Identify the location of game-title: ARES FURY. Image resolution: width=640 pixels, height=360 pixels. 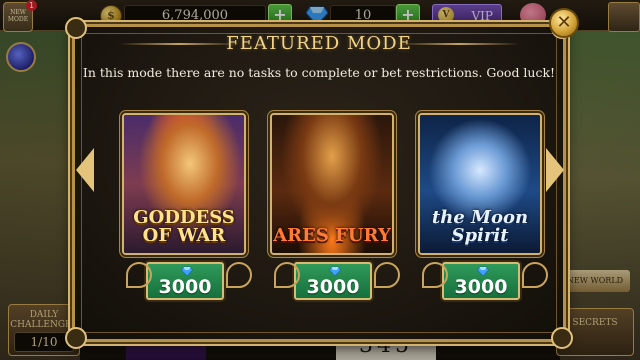
(332, 235).